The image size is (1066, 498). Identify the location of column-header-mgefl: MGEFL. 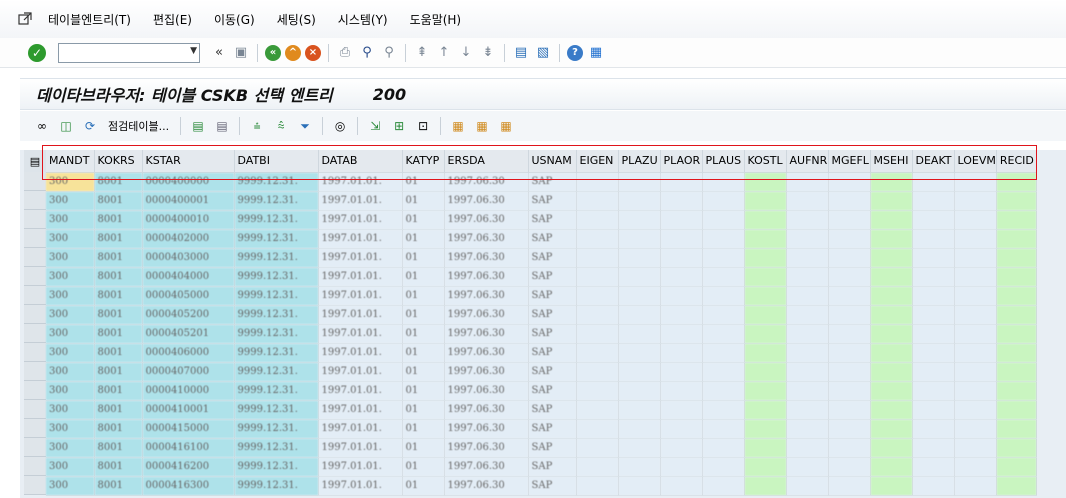
(849, 161).